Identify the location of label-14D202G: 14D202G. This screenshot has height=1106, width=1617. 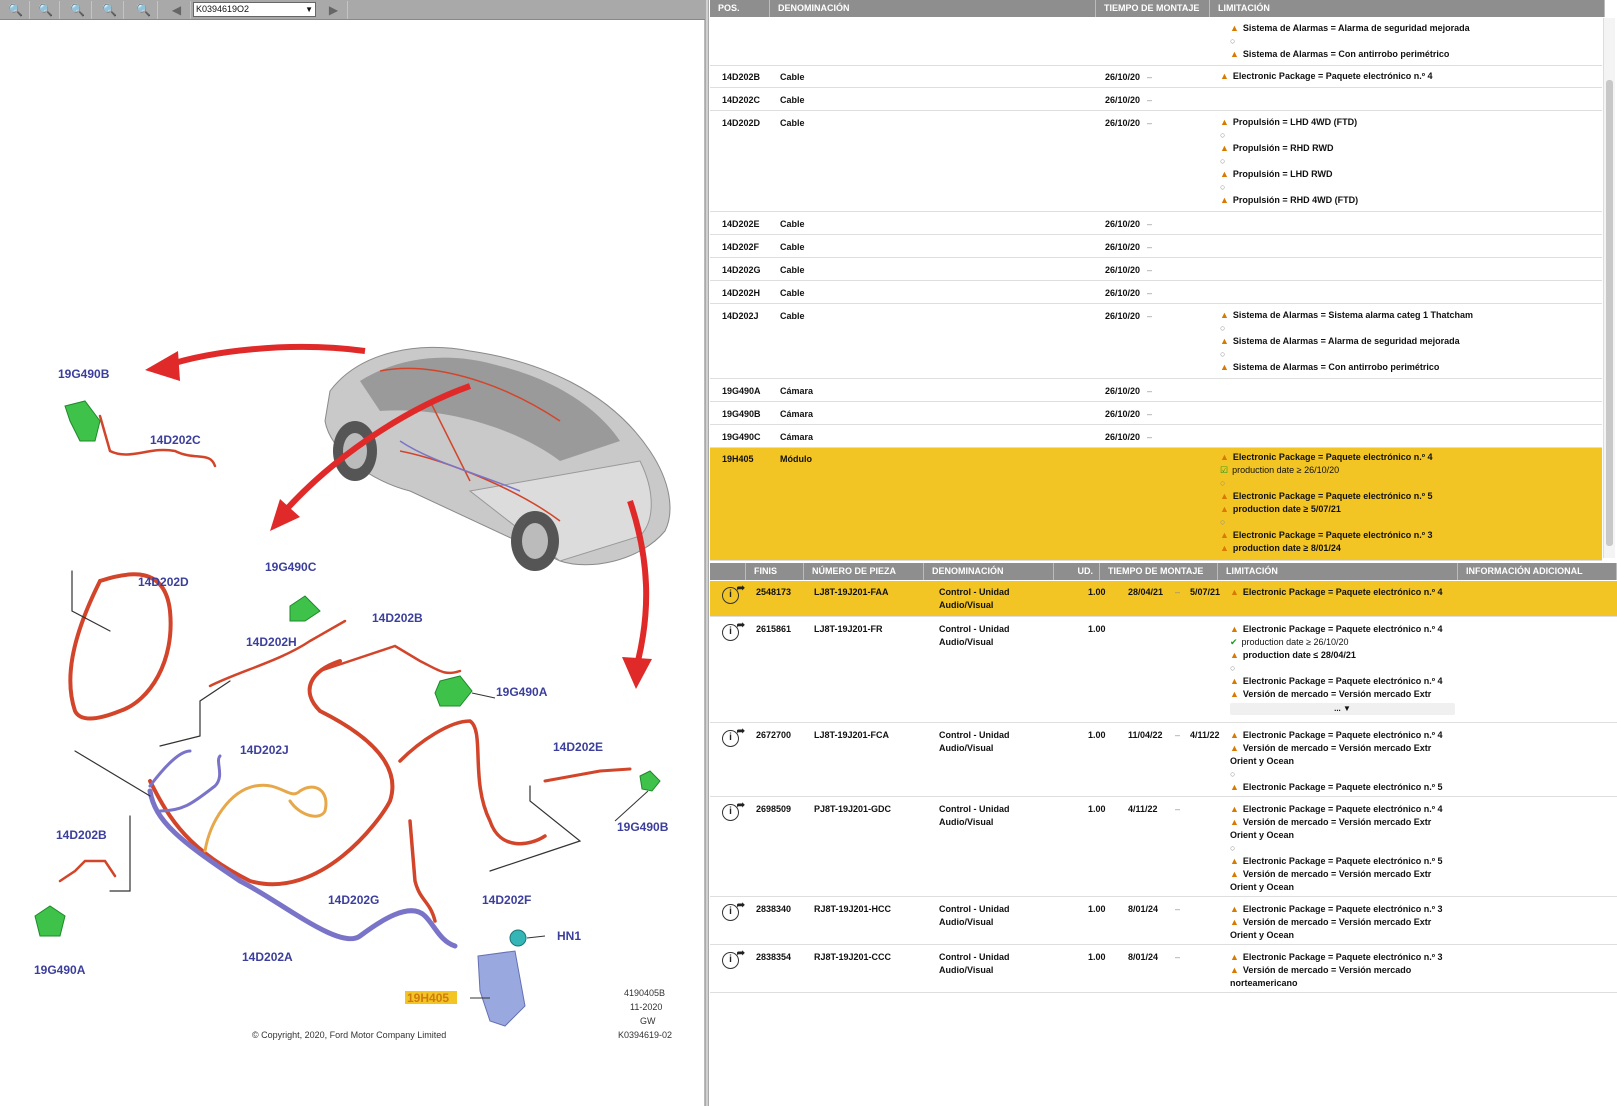
(353, 900).